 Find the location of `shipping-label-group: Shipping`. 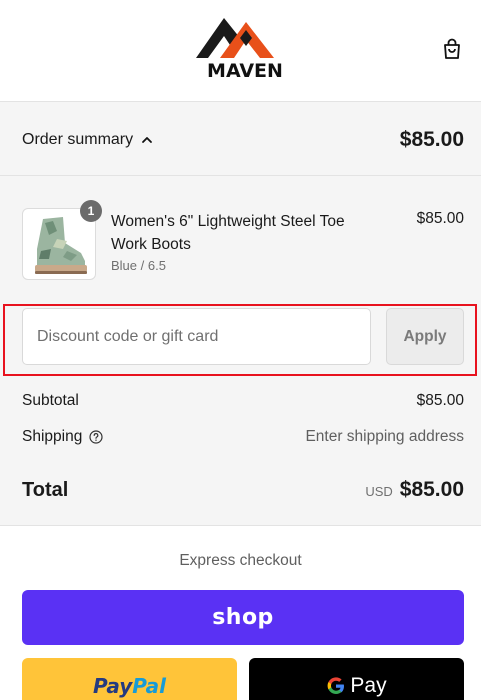

shipping-label-group: Shipping is located at coordinates (62, 437).